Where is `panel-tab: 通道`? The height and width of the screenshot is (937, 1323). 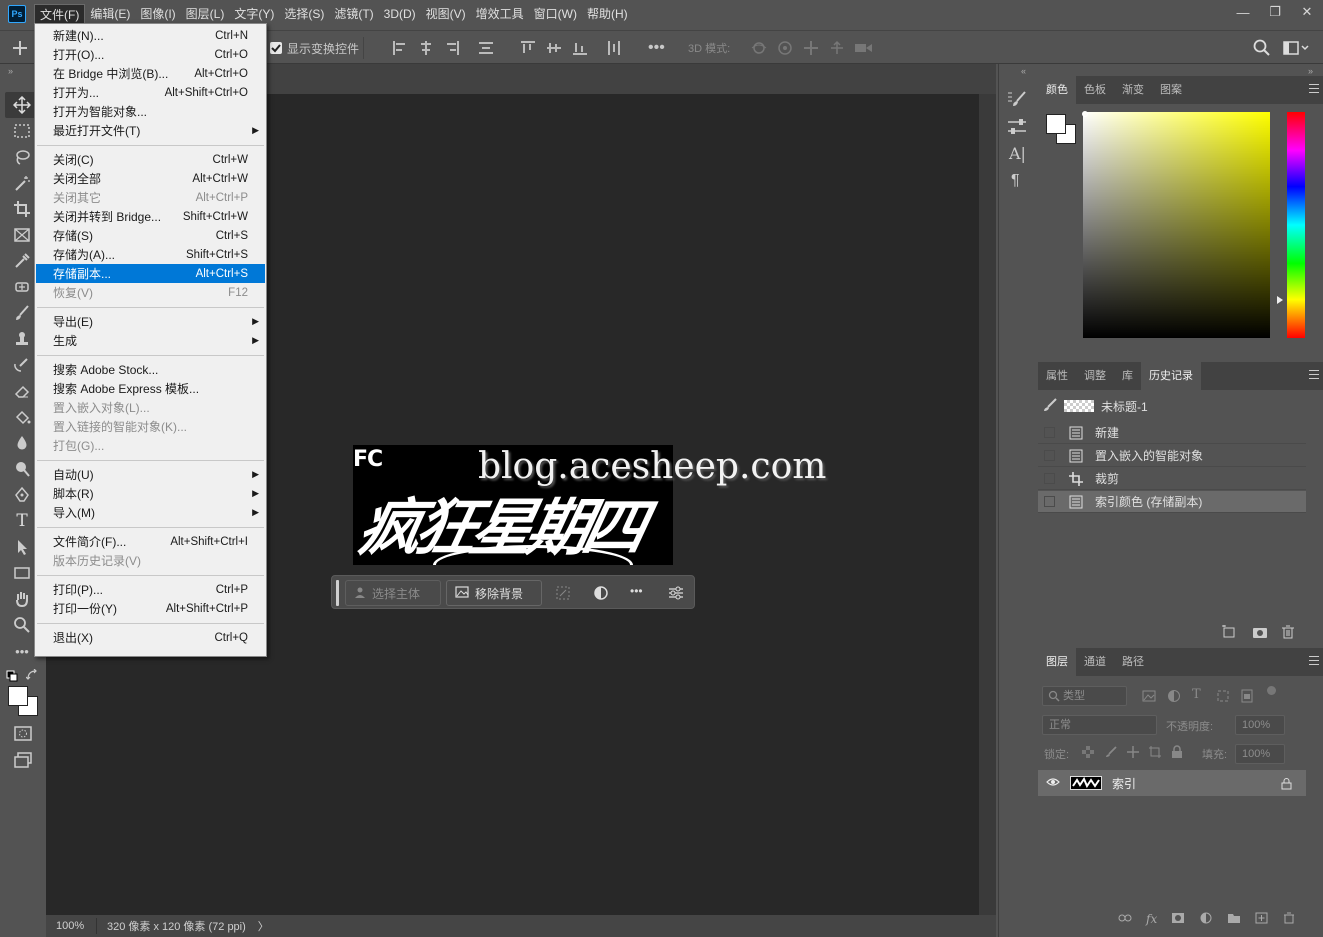
panel-tab: 通道 is located at coordinates (1095, 662).